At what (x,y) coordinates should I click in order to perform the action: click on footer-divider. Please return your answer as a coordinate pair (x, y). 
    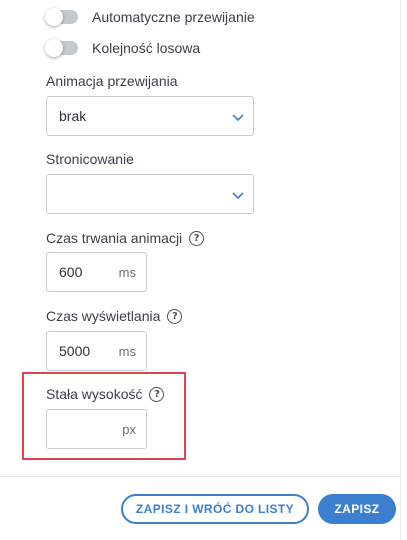
    Looking at the image, I should click on (200, 476).